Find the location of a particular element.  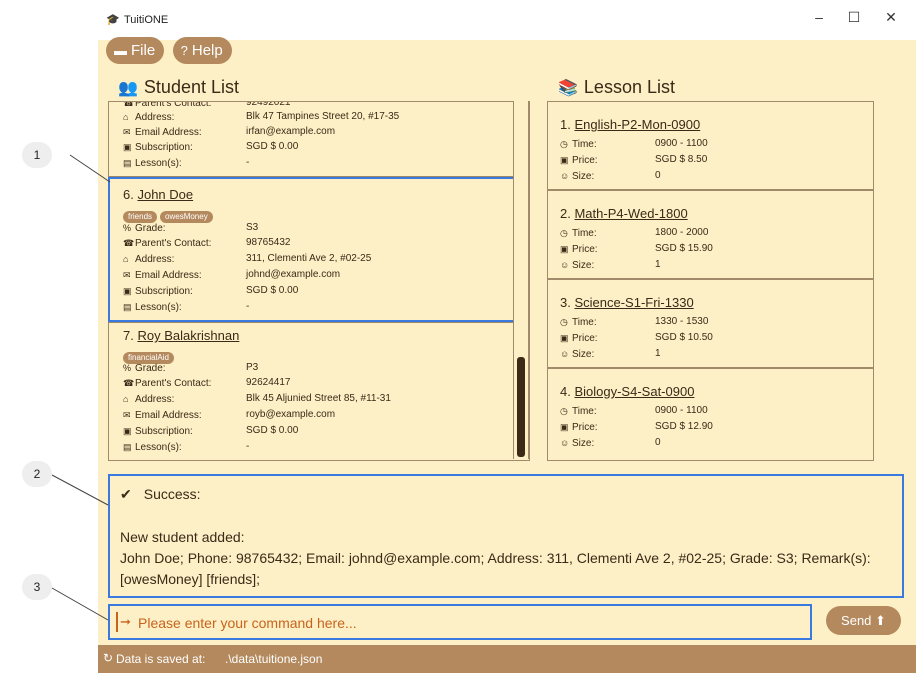

result-line: [owesMoney] [friends]; is located at coordinates (190, 579).